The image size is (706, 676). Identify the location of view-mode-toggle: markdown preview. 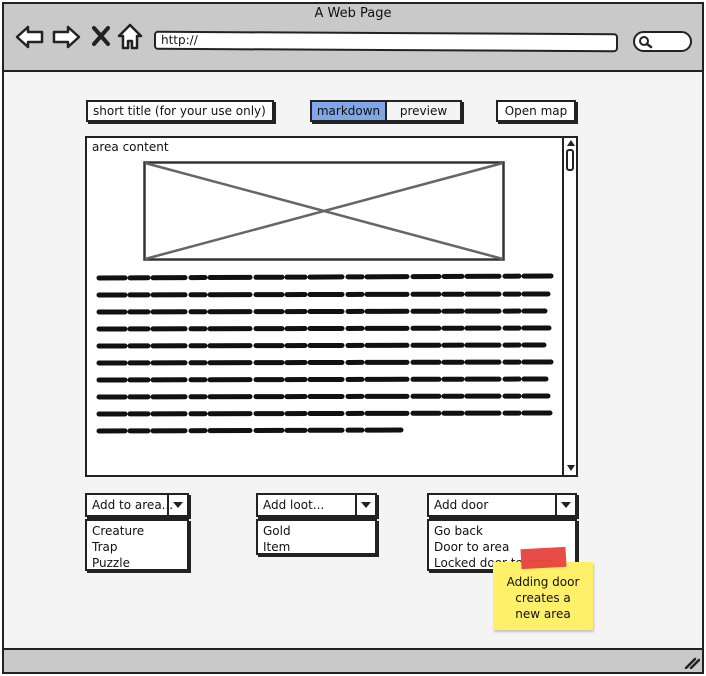
(386, 111).